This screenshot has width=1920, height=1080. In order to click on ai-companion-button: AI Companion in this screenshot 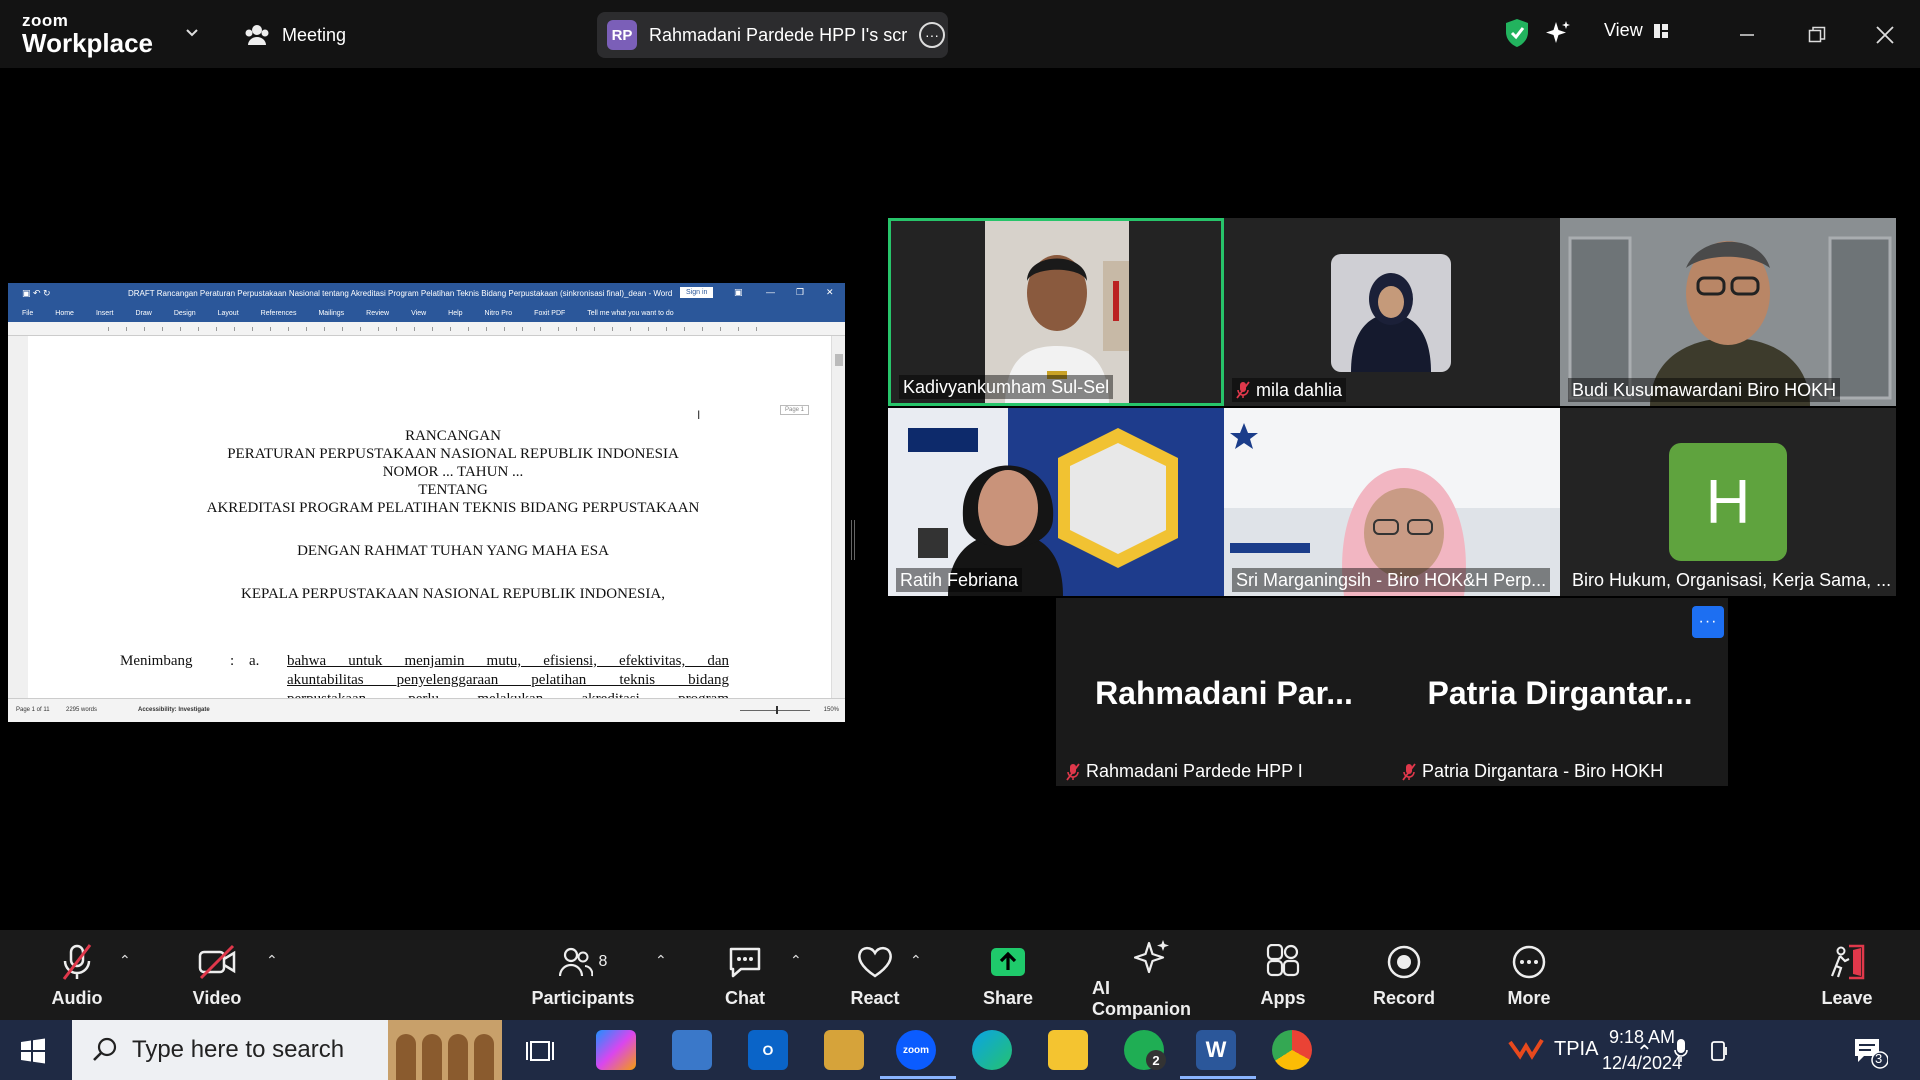, I will do `click(1152, 975)`.